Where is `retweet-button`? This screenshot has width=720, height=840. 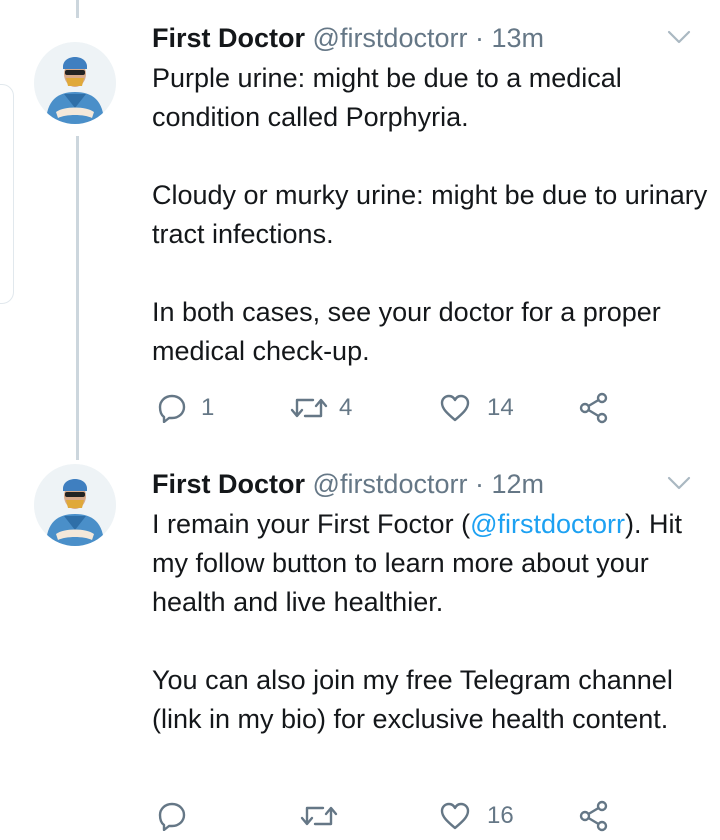 retweet-button is located at coordinates (326, 816).